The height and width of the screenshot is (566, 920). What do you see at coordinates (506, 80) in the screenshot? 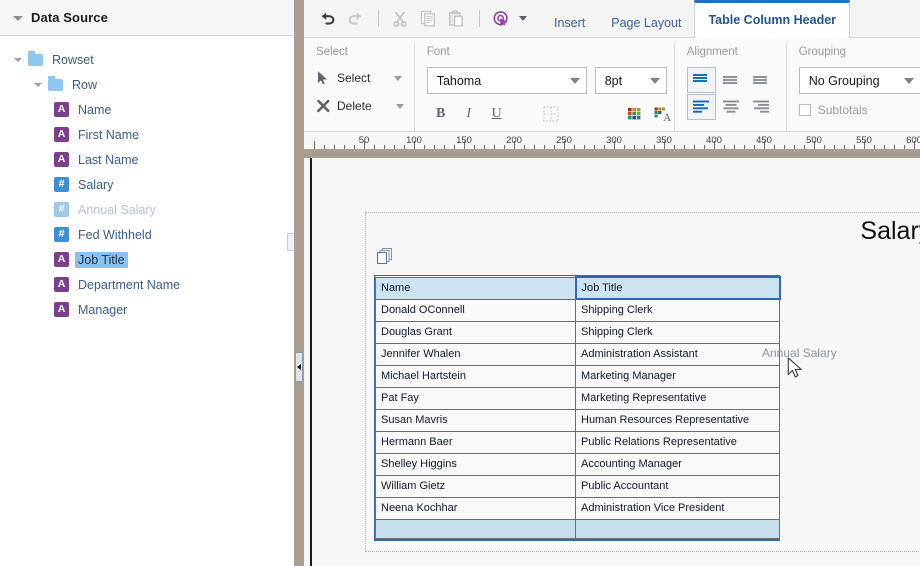
I see `font-family-select: Tahoma` at bounding box center [506, 80].